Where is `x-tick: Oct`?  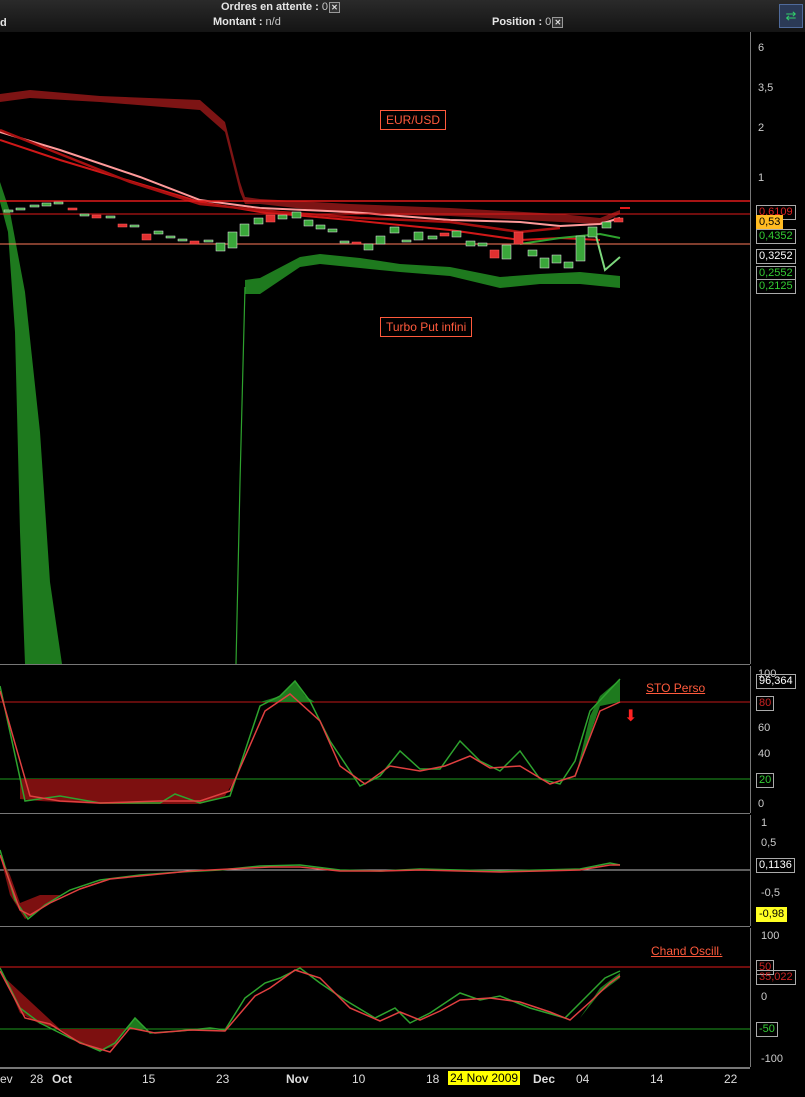
x-tick: Oct is located at coordinates (62, 1079).